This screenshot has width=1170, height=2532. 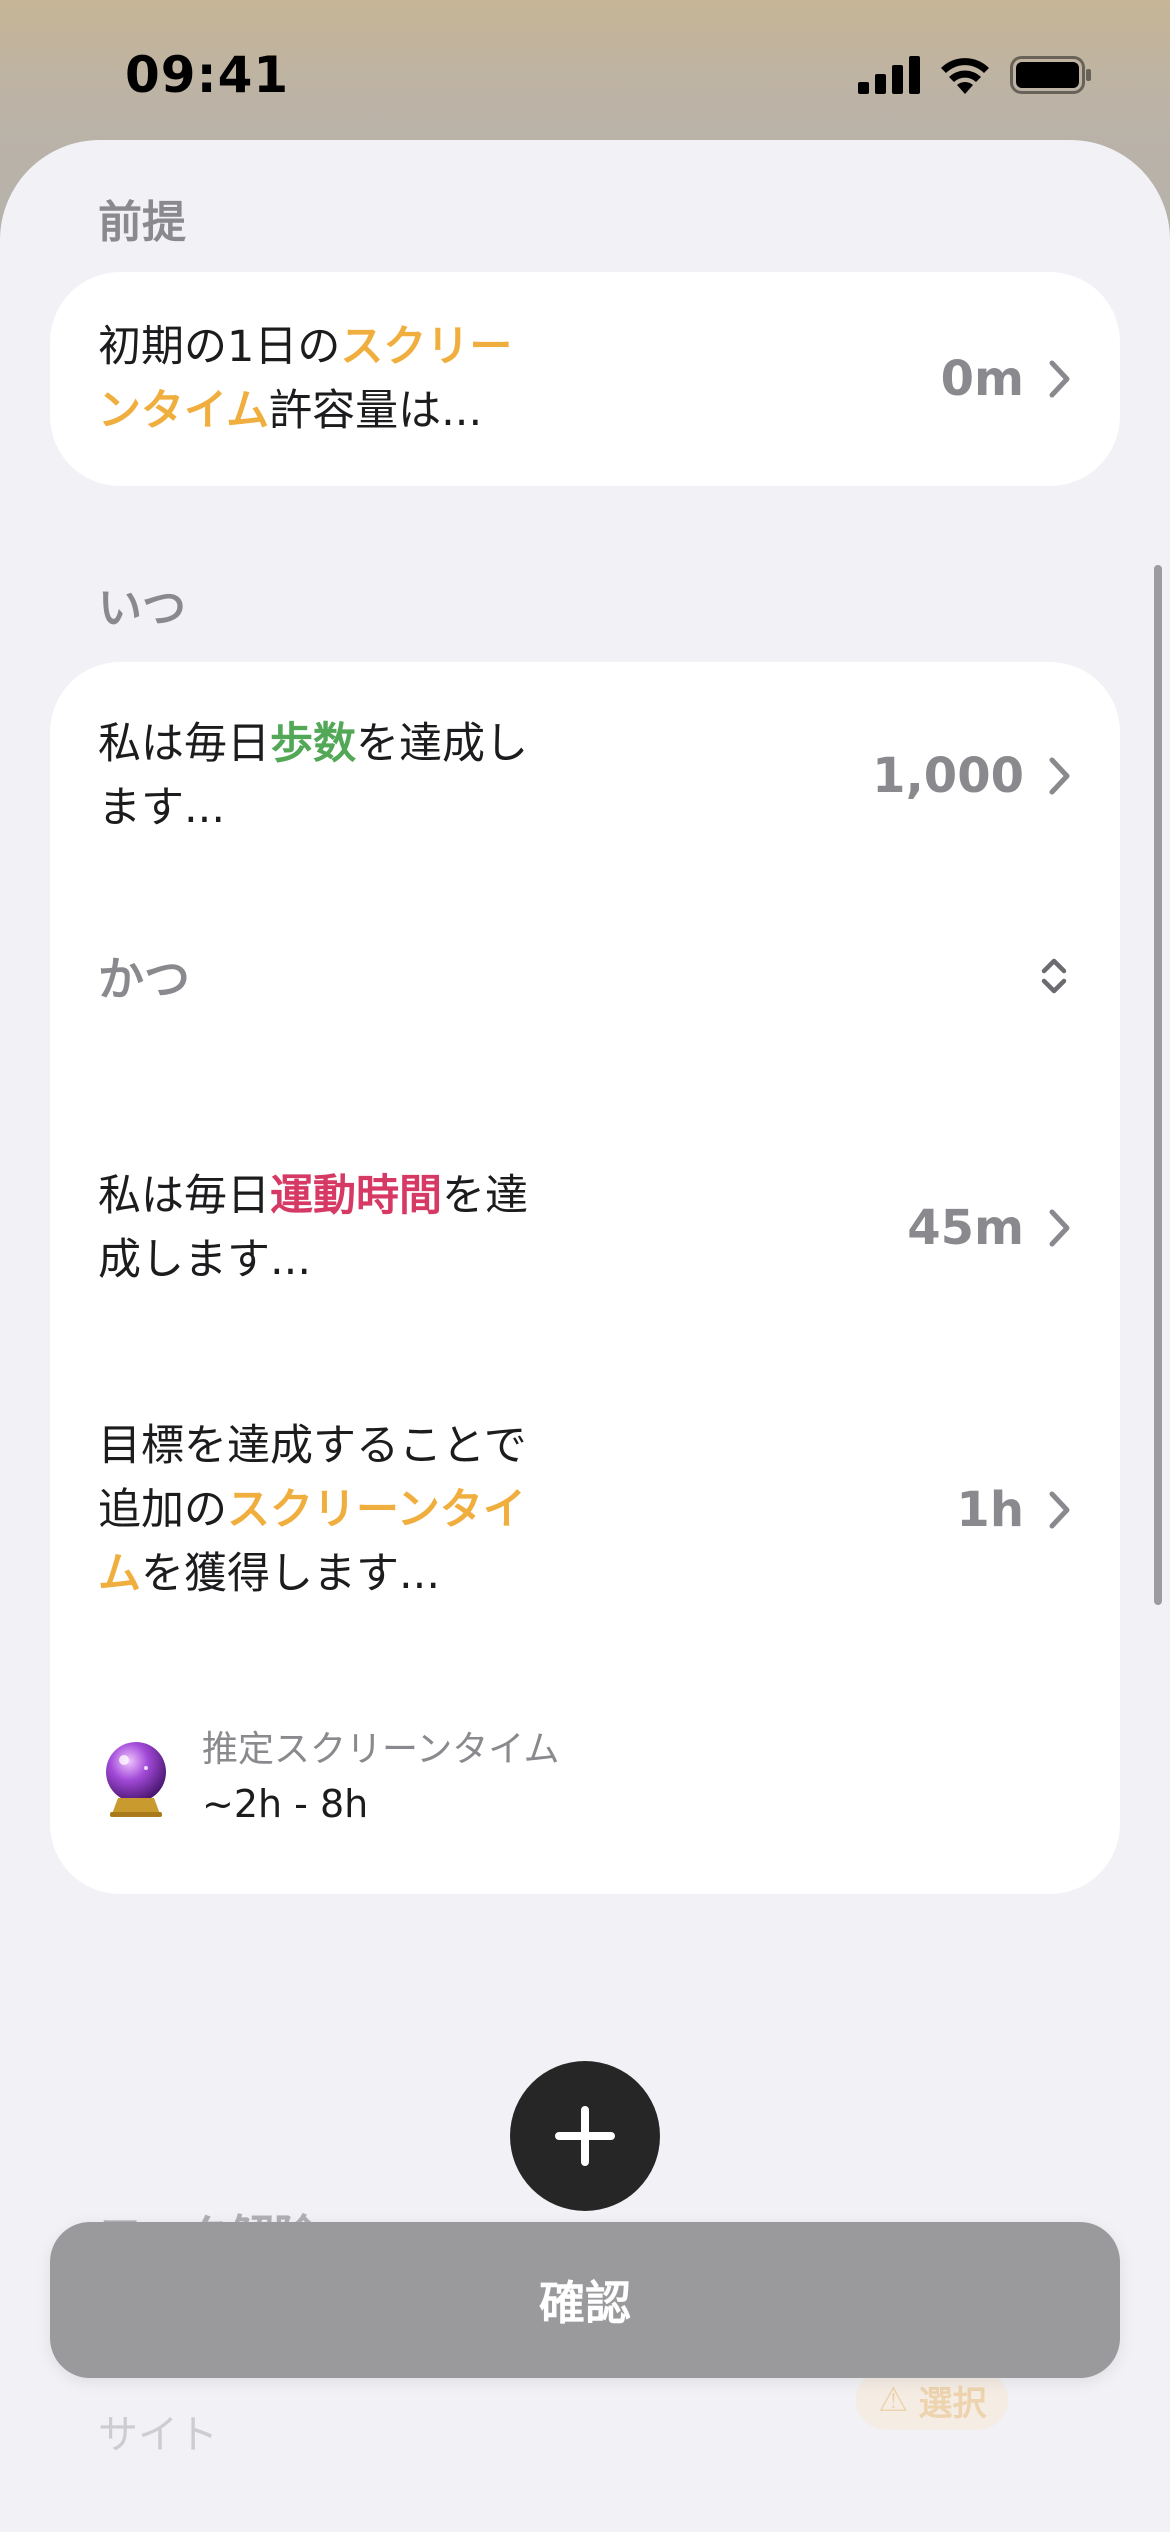 What do you see at coordinates (585, 976) in the screenshot?
I see `conjunction-selector: かつ` at bounding box center [585, 976].